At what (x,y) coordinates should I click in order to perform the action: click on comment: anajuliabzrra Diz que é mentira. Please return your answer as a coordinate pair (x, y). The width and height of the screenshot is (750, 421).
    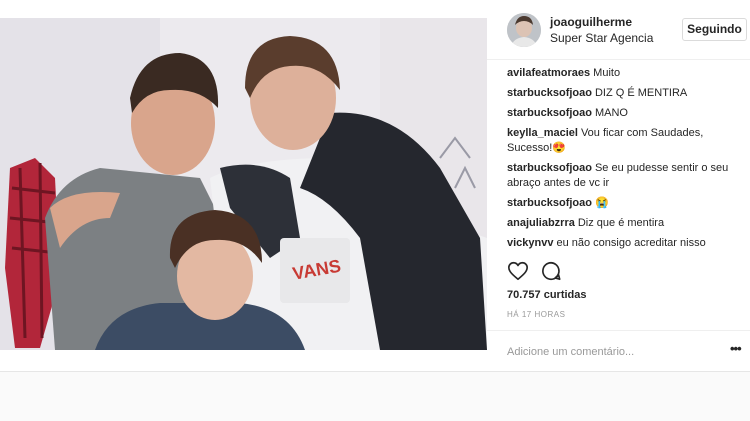
    Looking at the image, I should click on (624, 223).